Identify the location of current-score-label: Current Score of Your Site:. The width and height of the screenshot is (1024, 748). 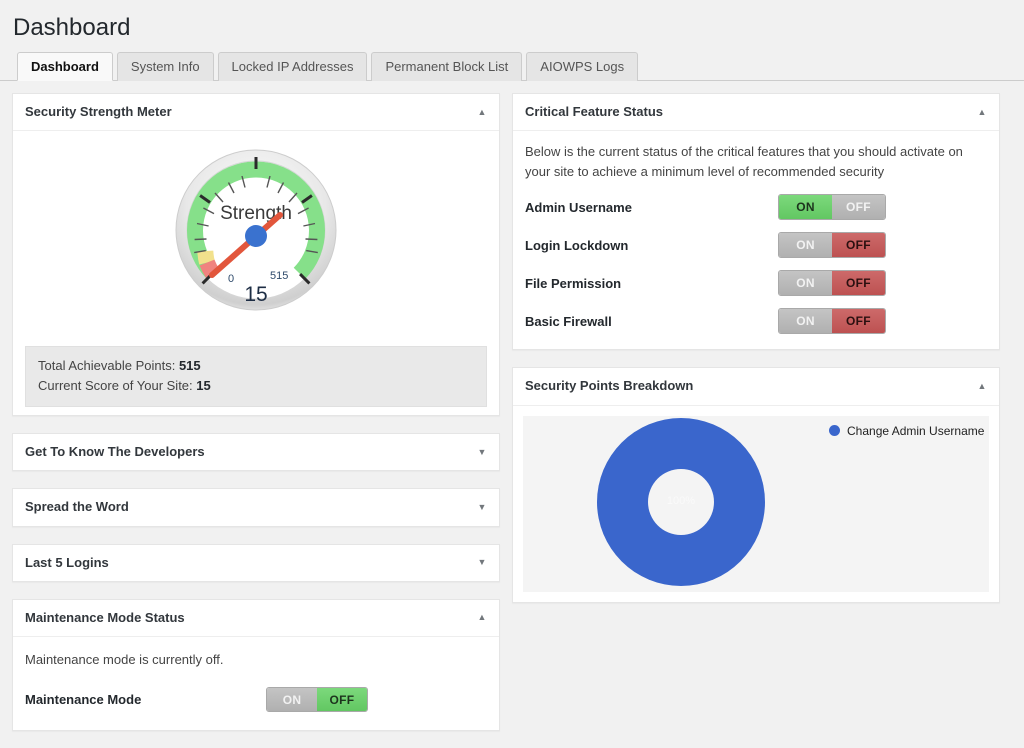
(115, 386).